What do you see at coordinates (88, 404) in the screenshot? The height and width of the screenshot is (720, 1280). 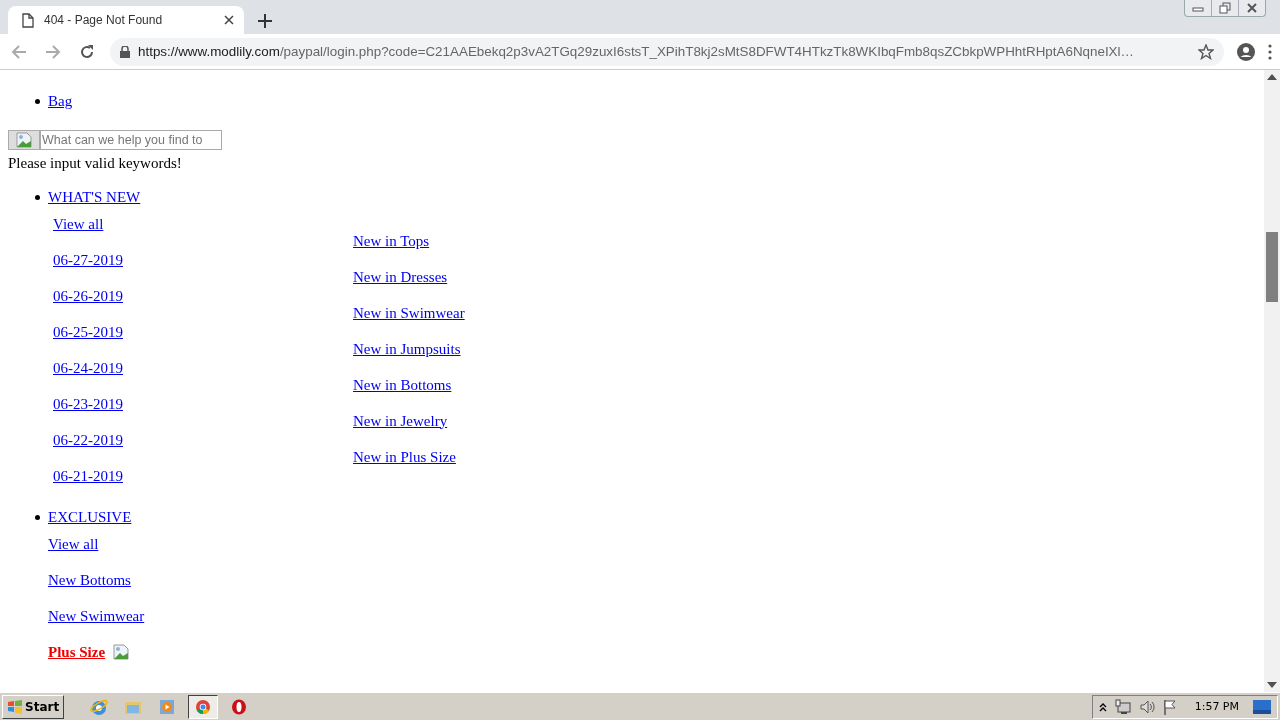 I see `submenu-link: 06-23-2019` at bounding box center [88, 404].